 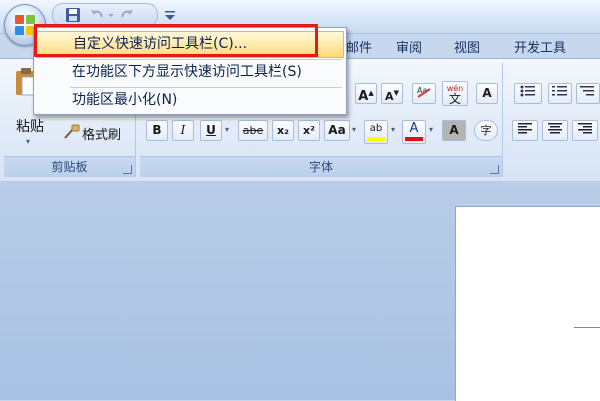 I want to click on change-case-dropdown-icon: ▾, so click(x=354, y=129).